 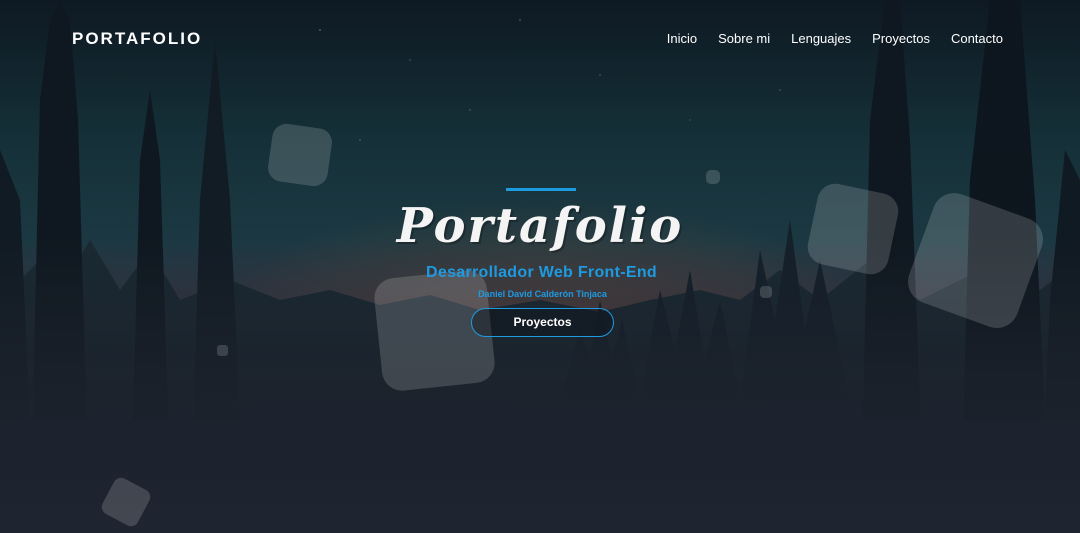 What do you see at coordinates (542, 294) in the screenshot?
I see `author-name: Daniel David Calderón Tinjaca` at bounding box center [542, 294].